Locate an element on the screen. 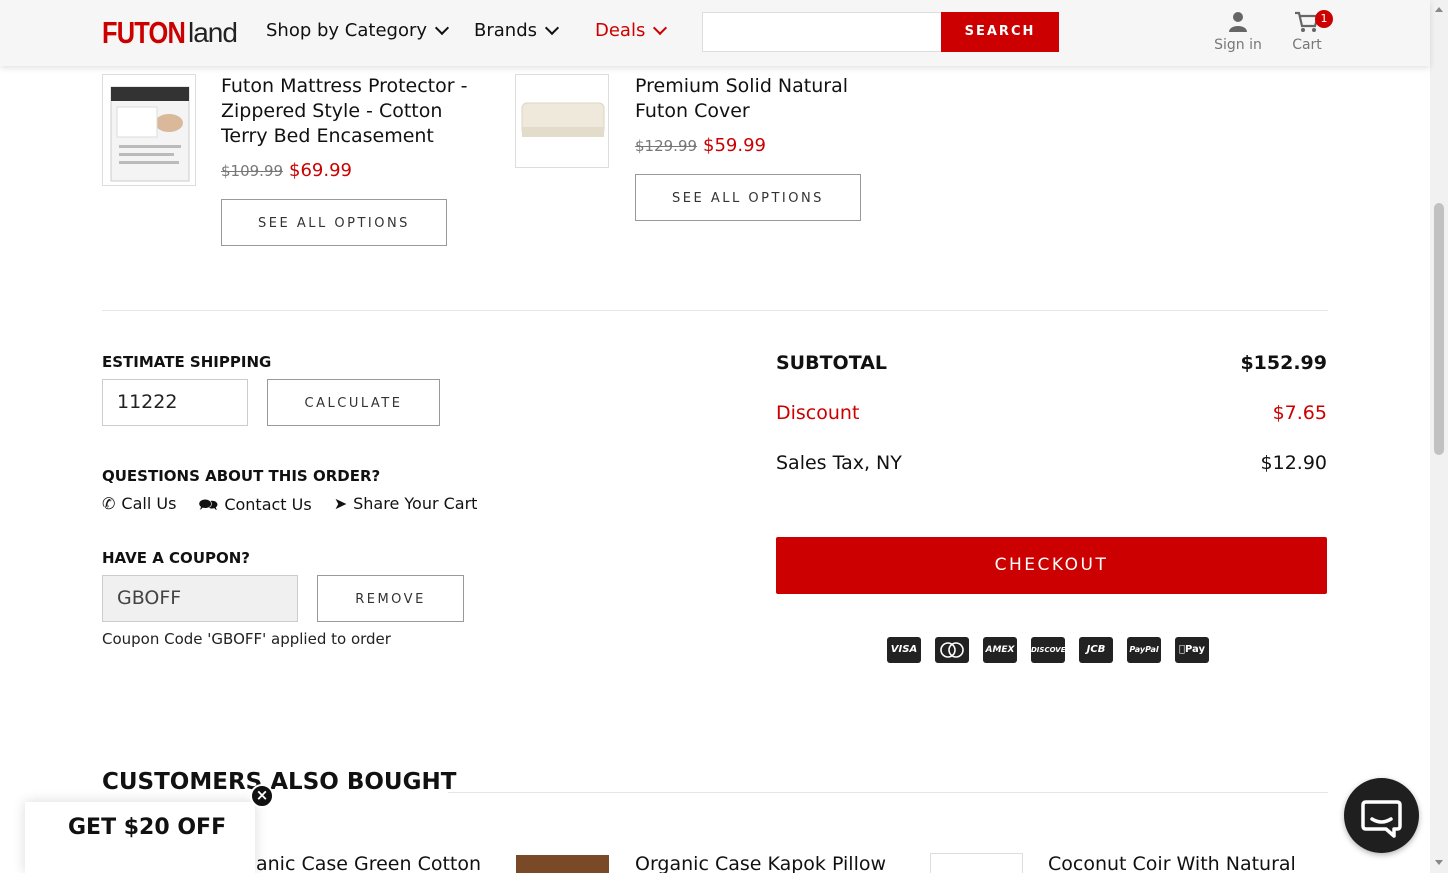 The height and width of the screenshot is (873, 1448). call-us-link: ✆ Call Us is located at coordinates (139, 507).